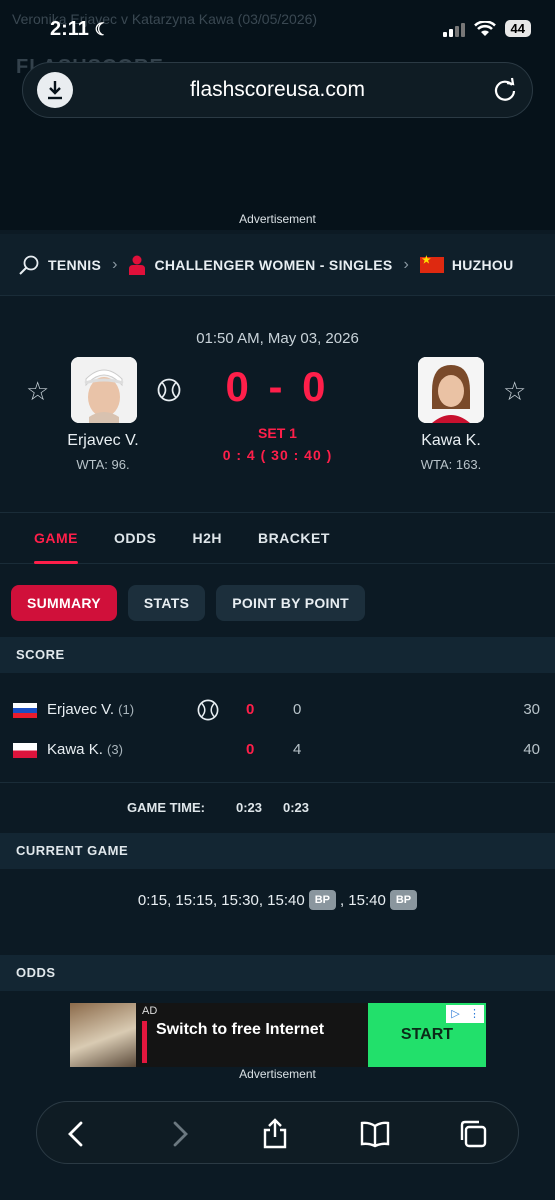 This screenshot has height=1200, width=555. What do you see at coordinates (517, 28) in the screenshot?
I see `battery-indicator: 44` at bounding box center [517, 28].